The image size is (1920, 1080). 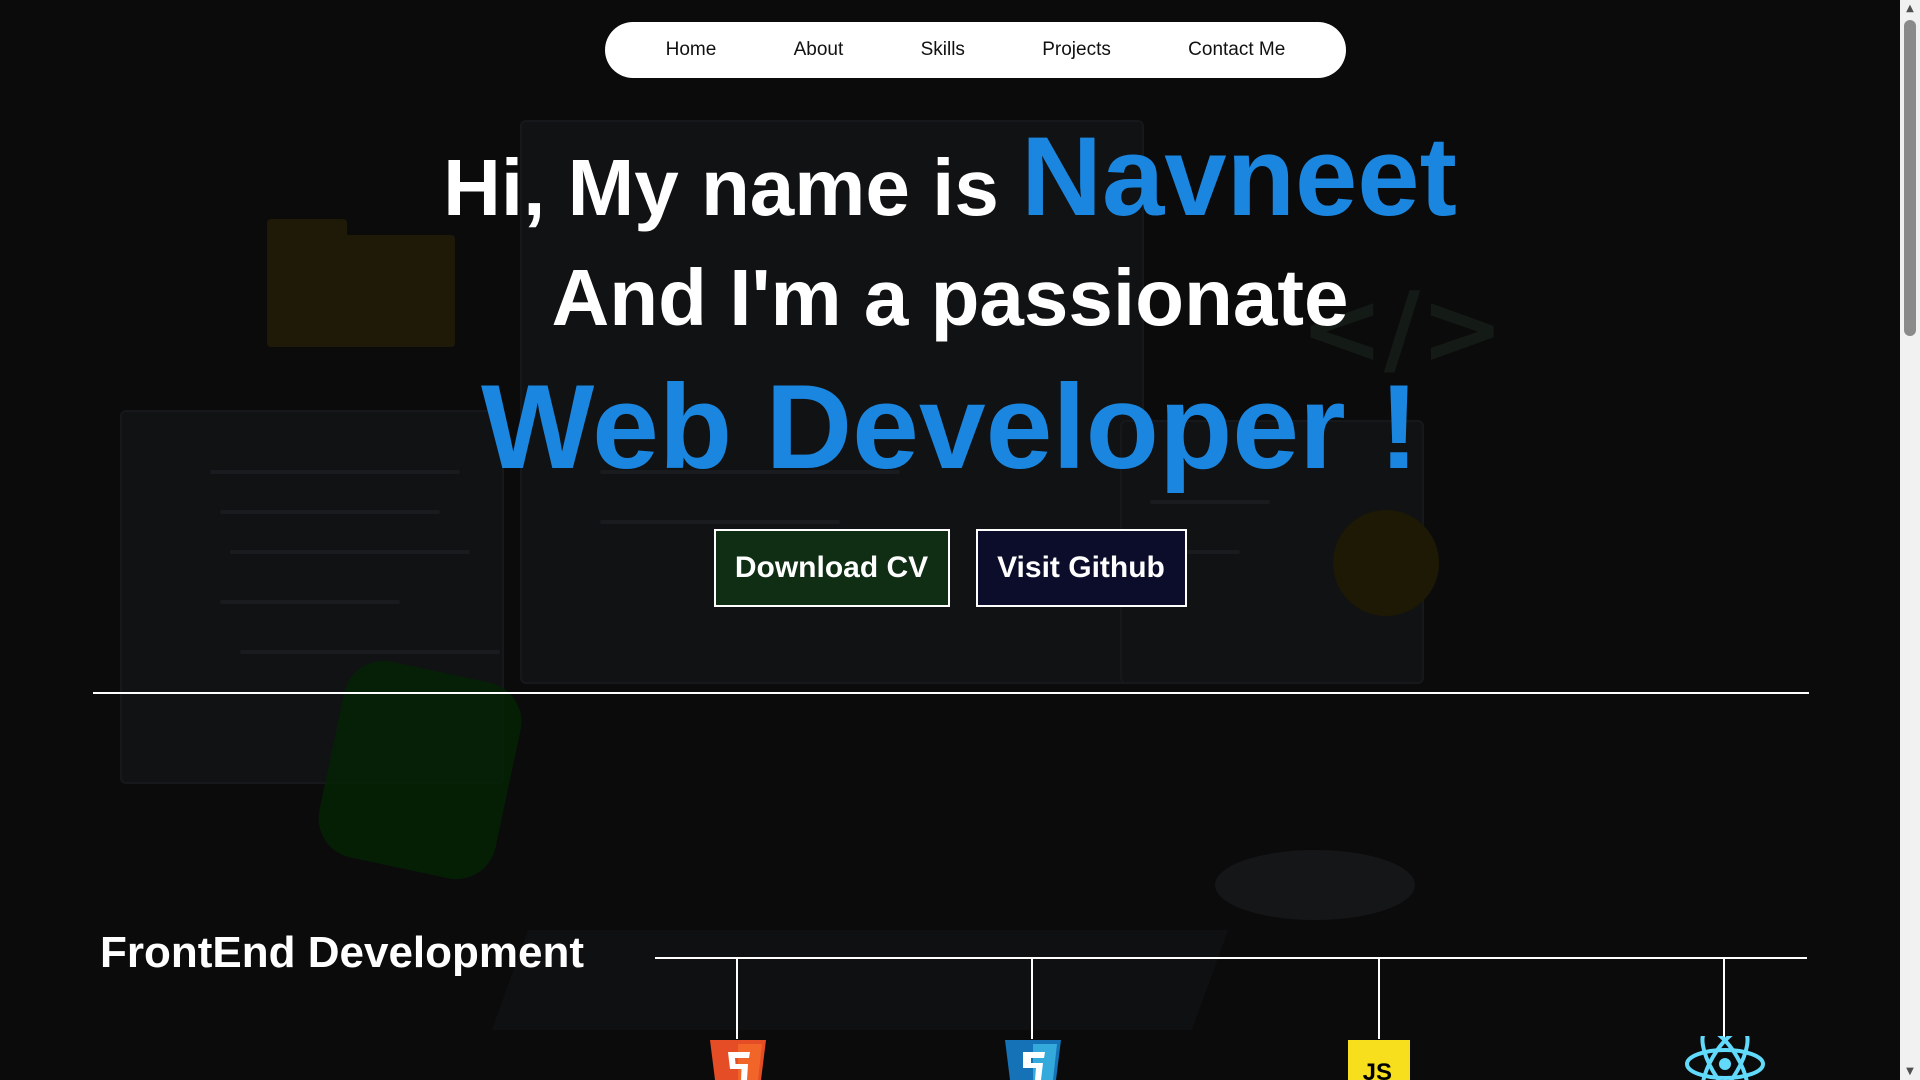 I want to click on hero-greeting: Hi, My name is, so click(x=721, y=187).